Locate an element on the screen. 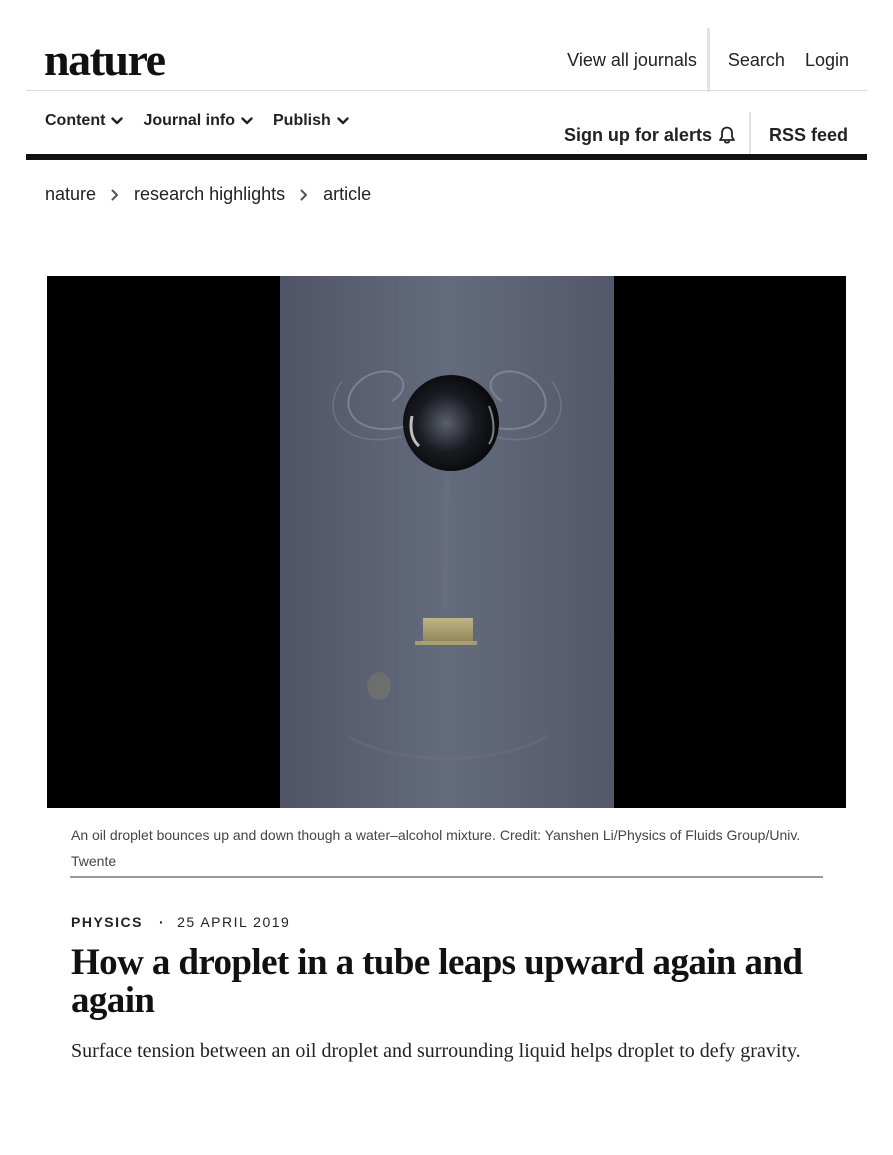  view-all-journals-link: View all journals is located at coordinates (632, 60).